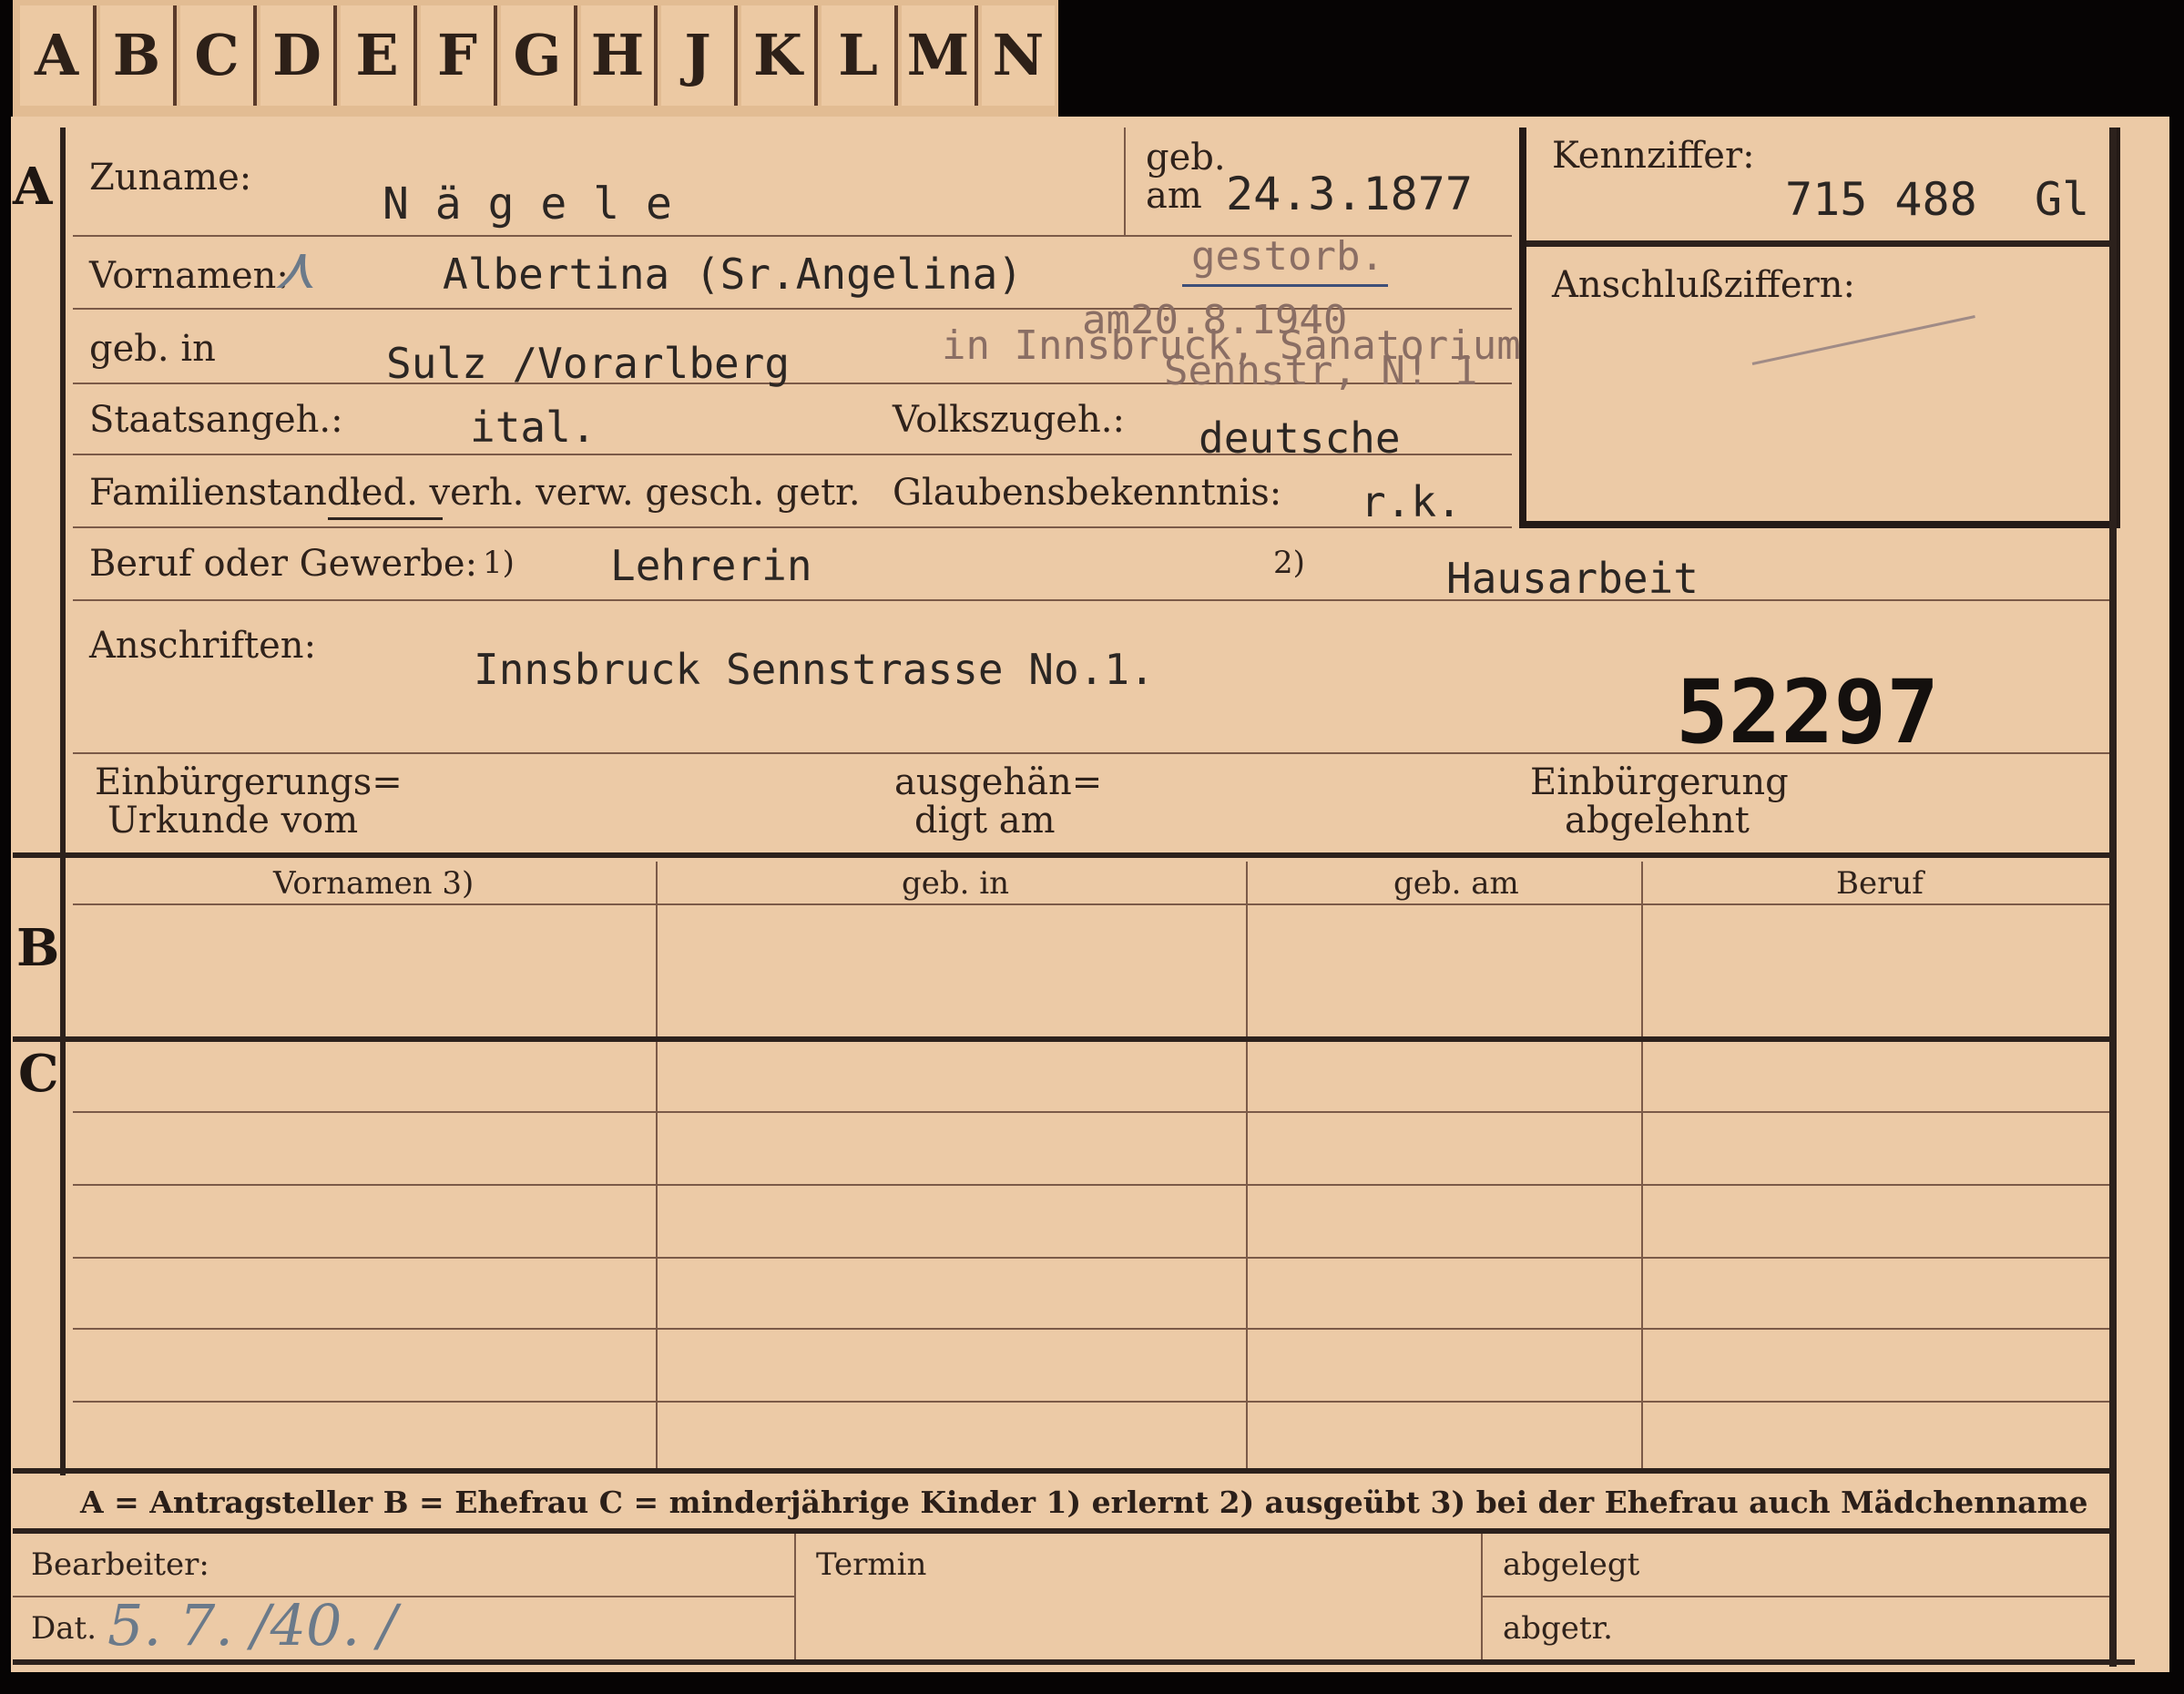 The height and width of the screenshot is (1694, 2184). I want to click on religion-value: r.k., so click(1412, 502).